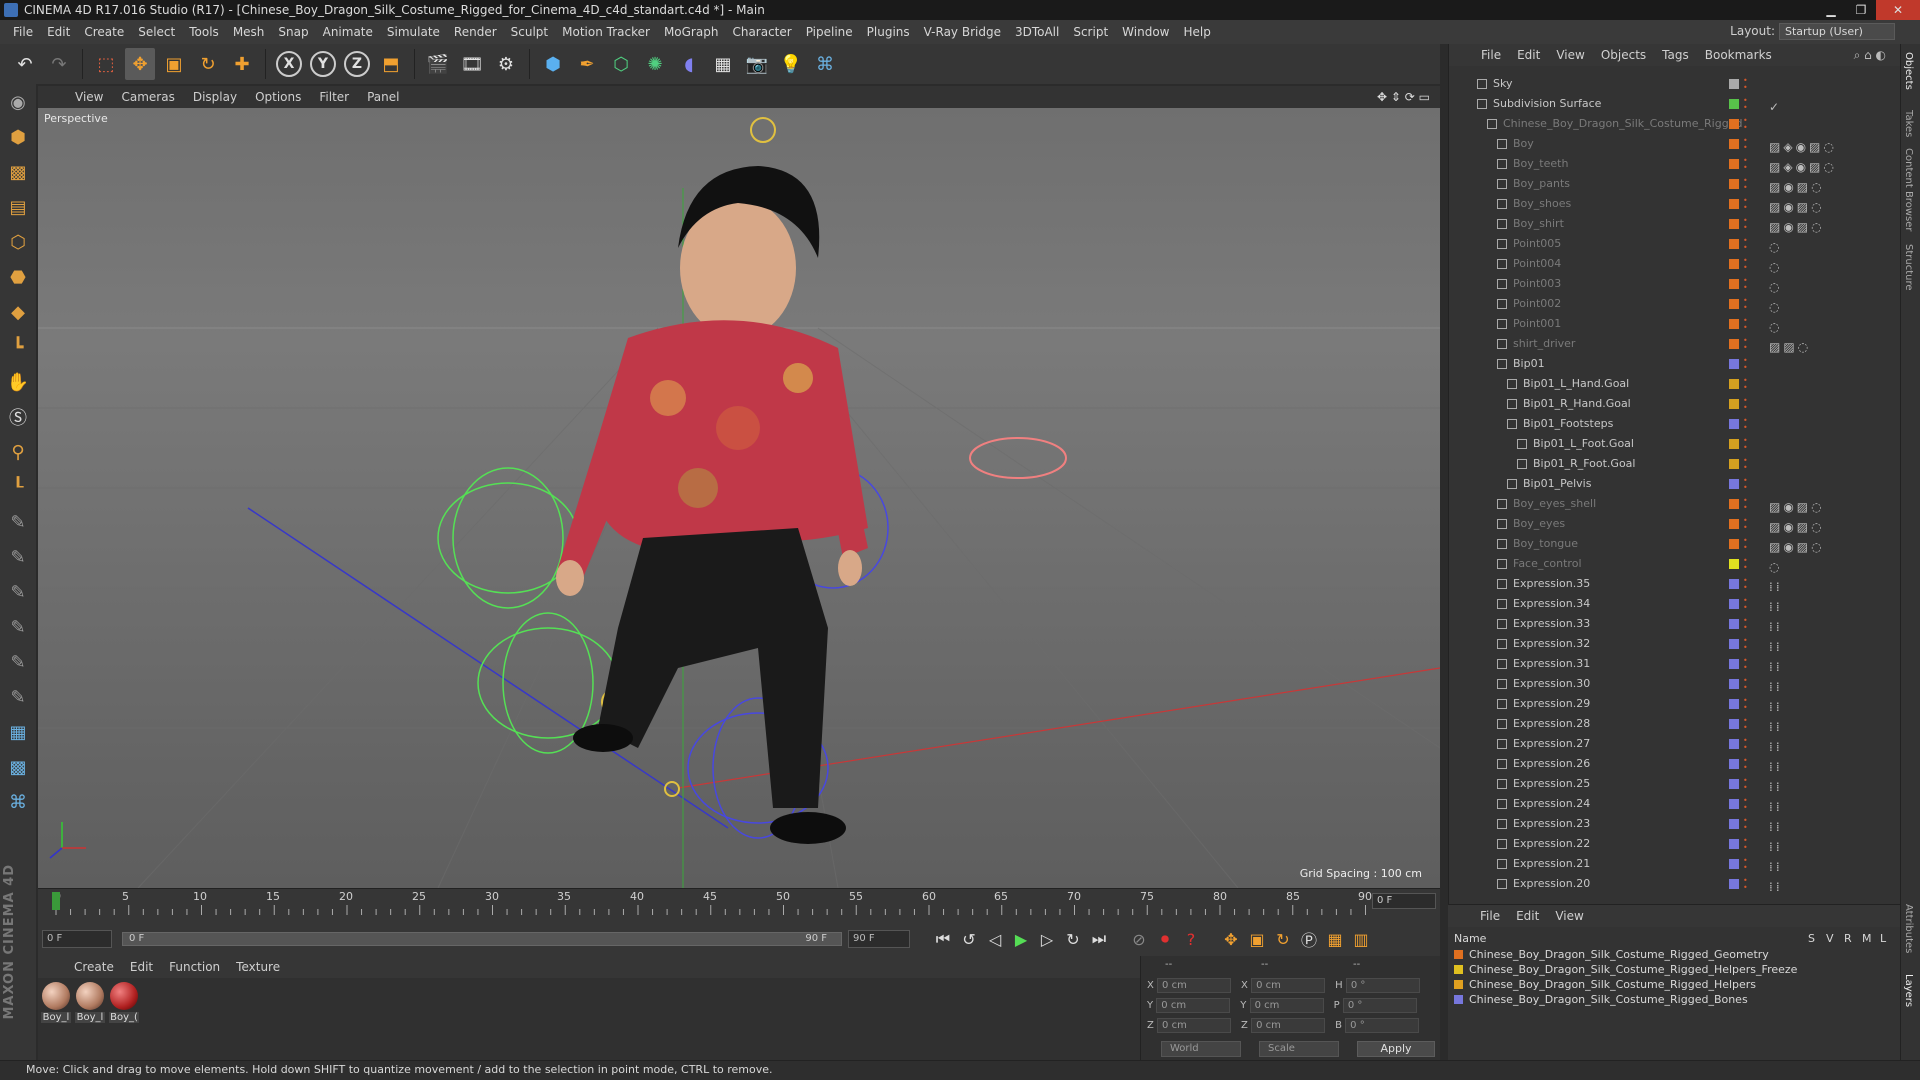 The height and width of the screenshot is (1080, 1920). What do you see at coordinates (1669, 624) in the screenshot?
I see `object-row: Expression.33 • • ⁞⁞` at bounding box center [1669, 624].